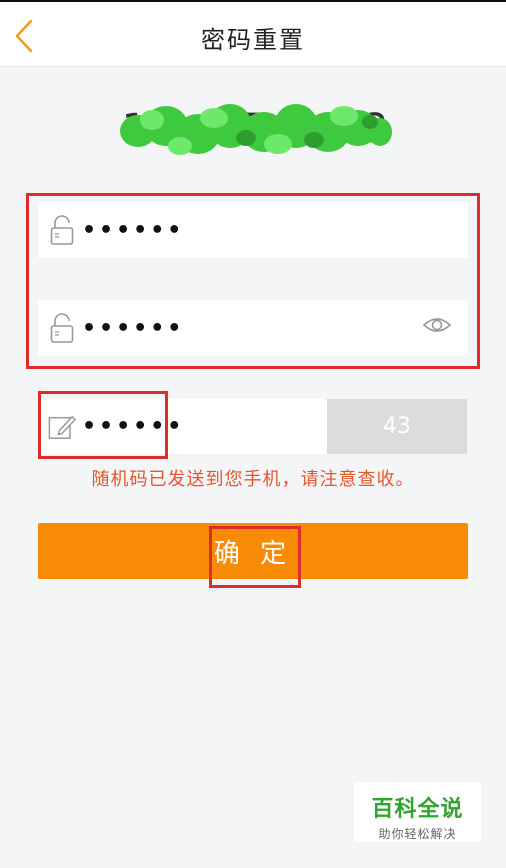 Image resolution: width=506 pixels, height=868 pixels. I want to click on redaction-scribble, so click(256, 129).